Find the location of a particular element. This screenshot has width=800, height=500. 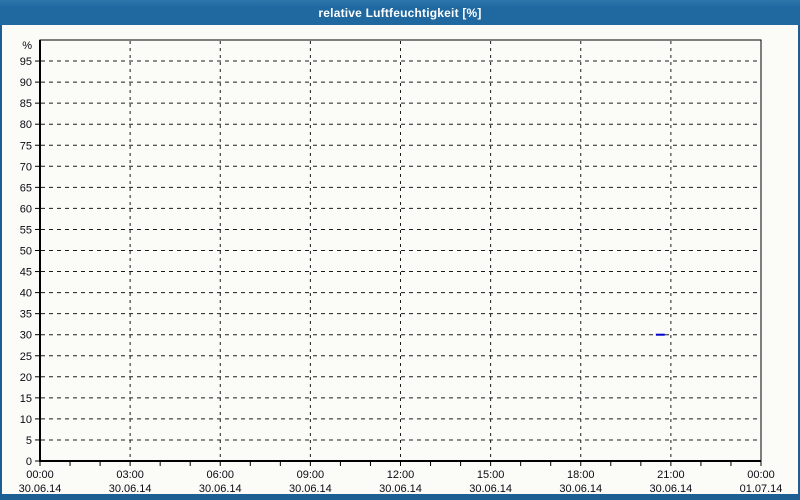

window-title-bar: relative Luftfeuchtigkeit [%] is located at coordinates (400, 12).